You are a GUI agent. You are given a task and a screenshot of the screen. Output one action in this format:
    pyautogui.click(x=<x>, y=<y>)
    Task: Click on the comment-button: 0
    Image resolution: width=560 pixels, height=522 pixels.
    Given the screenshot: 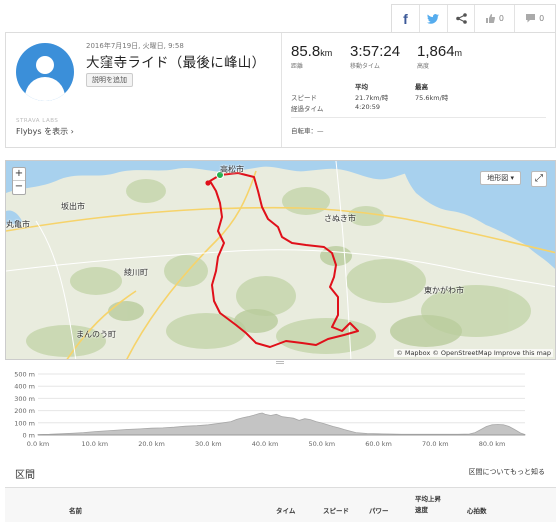 What is the action you would take?
    pyautogui.click(x=535, y=18)
    